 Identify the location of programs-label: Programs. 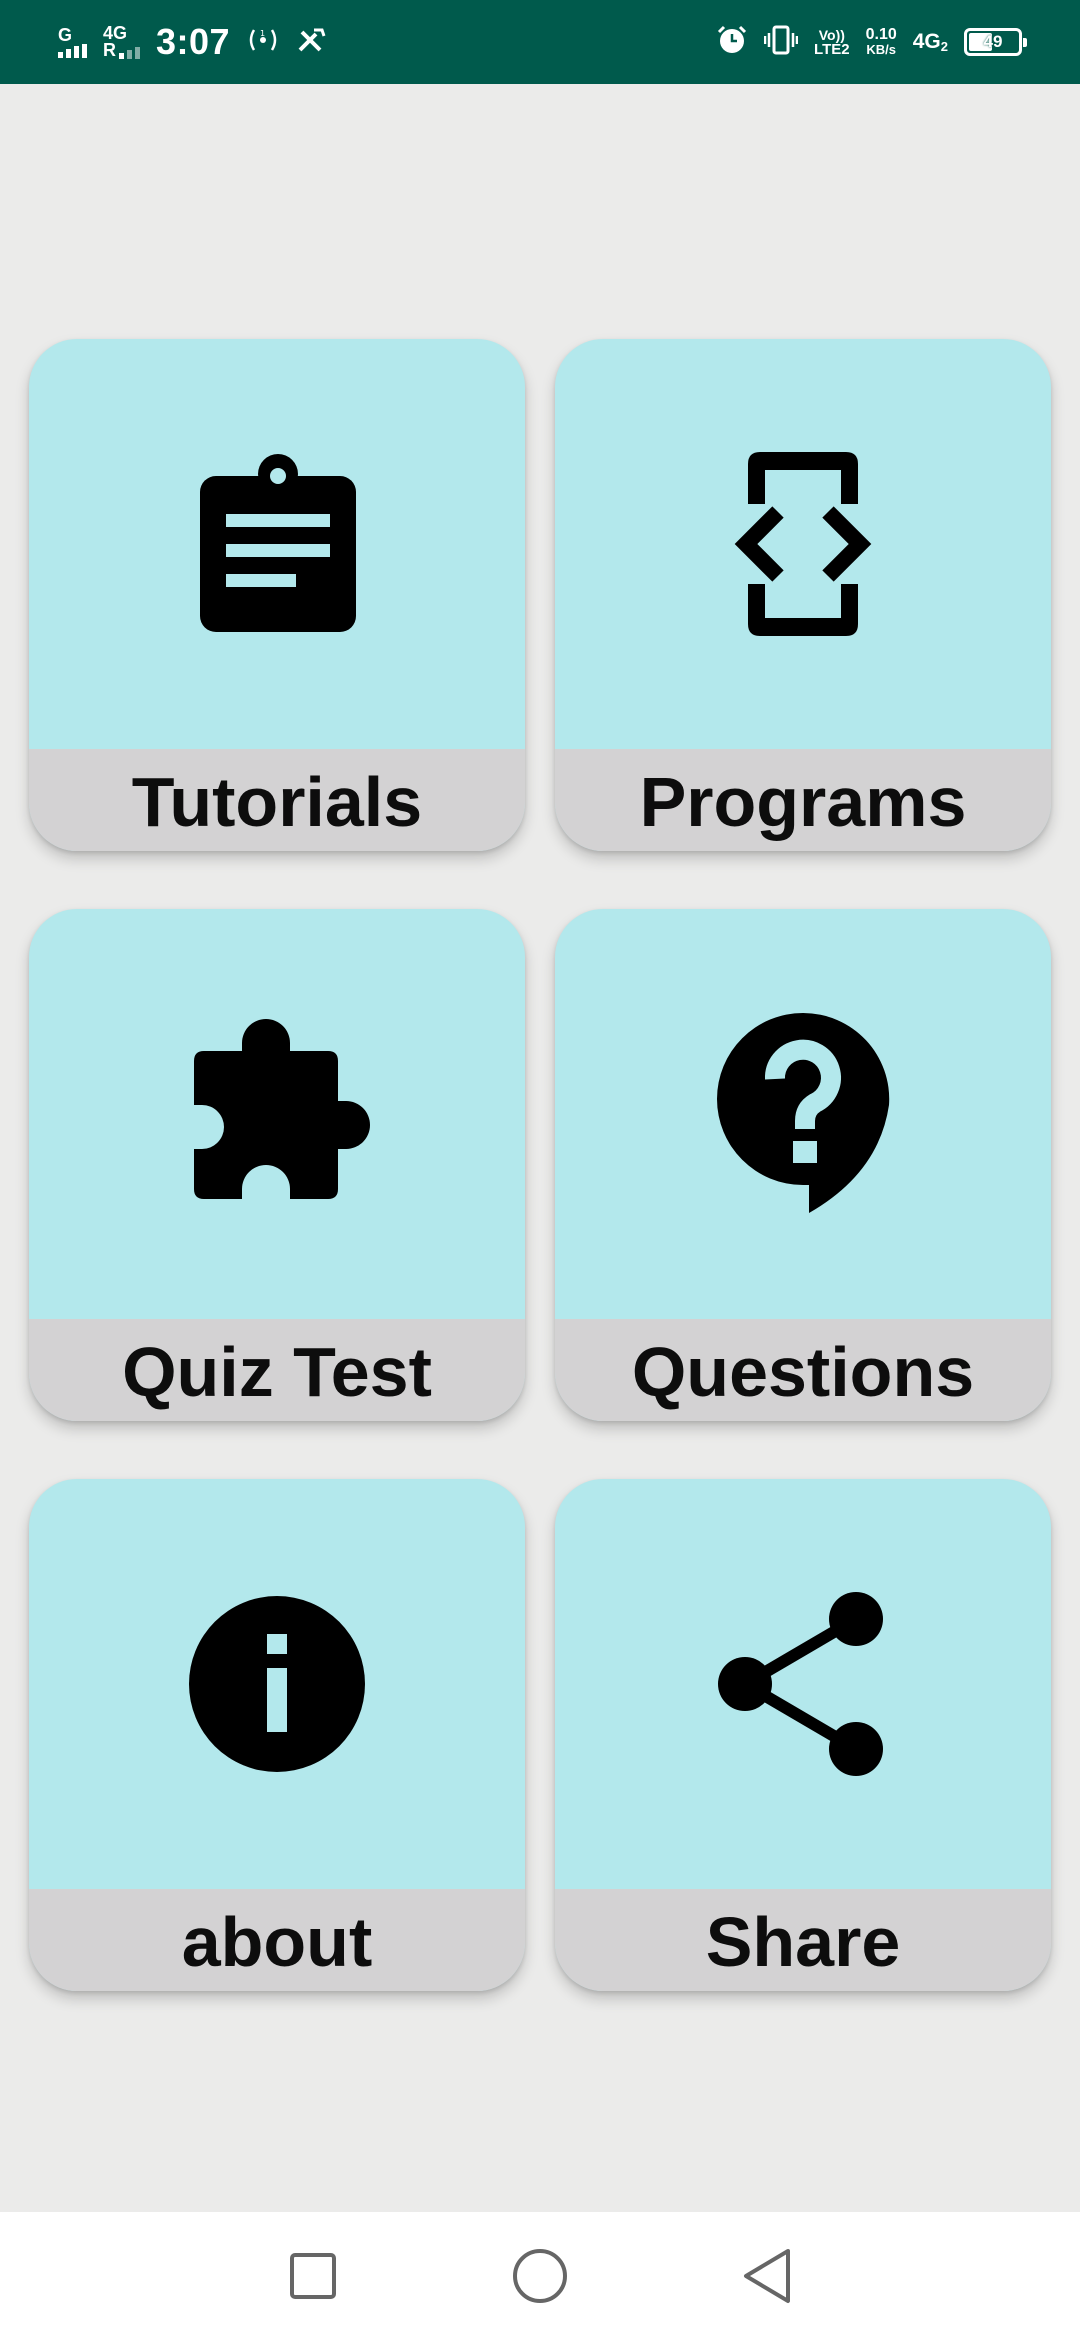
(803, 800).